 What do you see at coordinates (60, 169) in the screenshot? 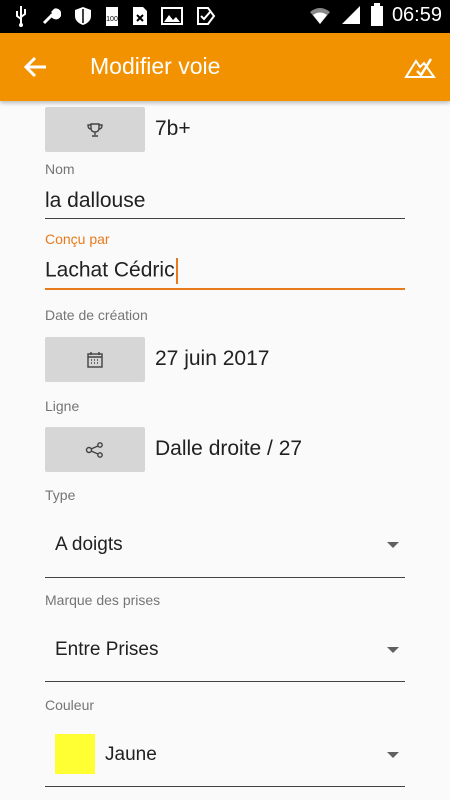
I see `name-label: Nom` at bounding box center [60, 169].